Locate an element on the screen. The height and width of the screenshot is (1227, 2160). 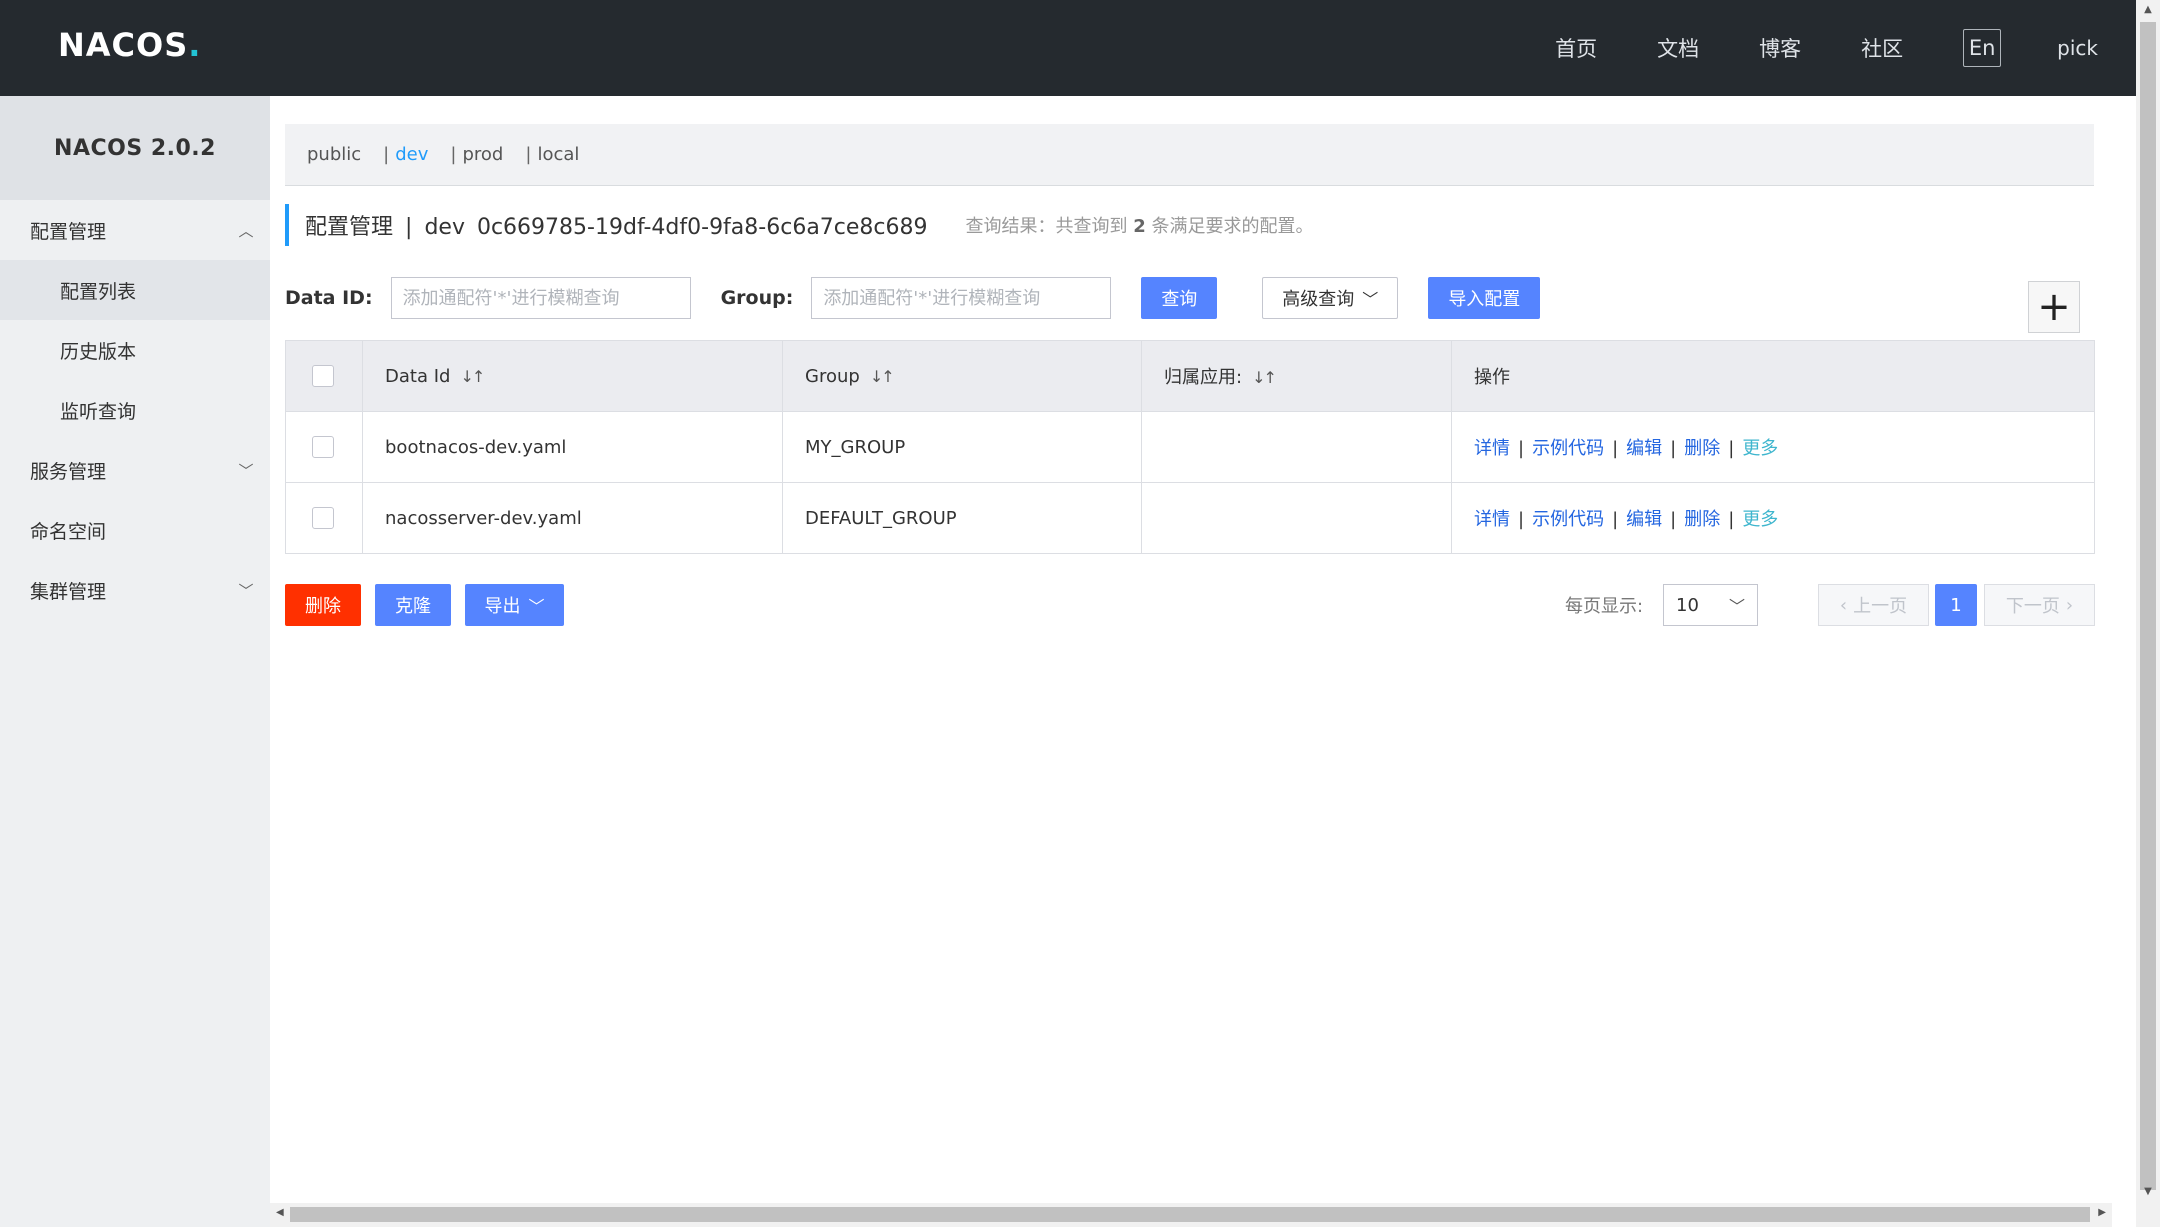
chevron-up-icon: ︿ is located at coordinates (246, 230).